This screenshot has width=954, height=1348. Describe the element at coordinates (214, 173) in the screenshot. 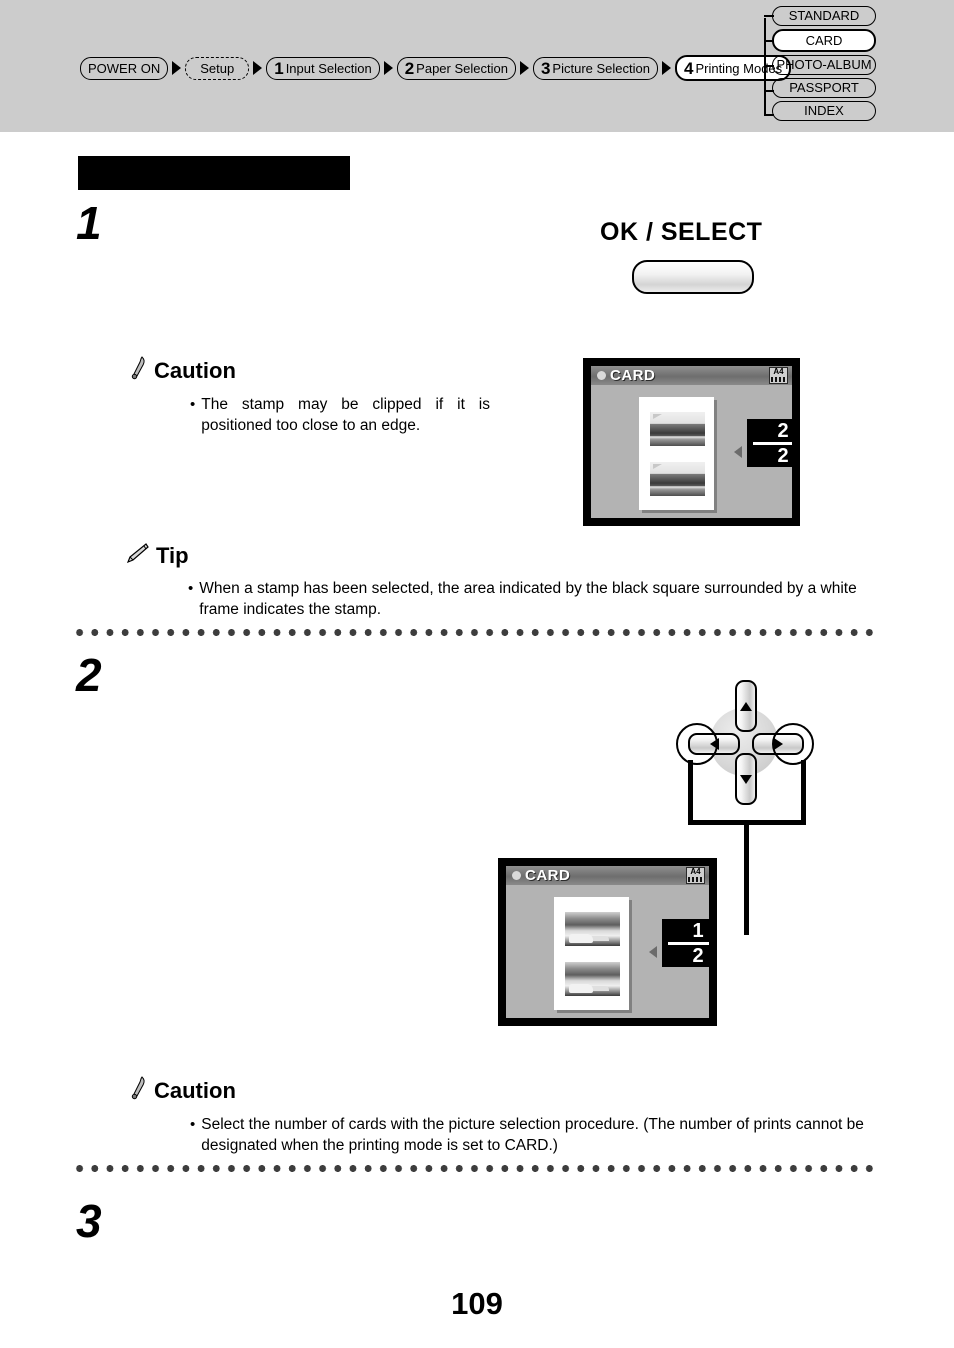

I see `section-title-bar` at that location.